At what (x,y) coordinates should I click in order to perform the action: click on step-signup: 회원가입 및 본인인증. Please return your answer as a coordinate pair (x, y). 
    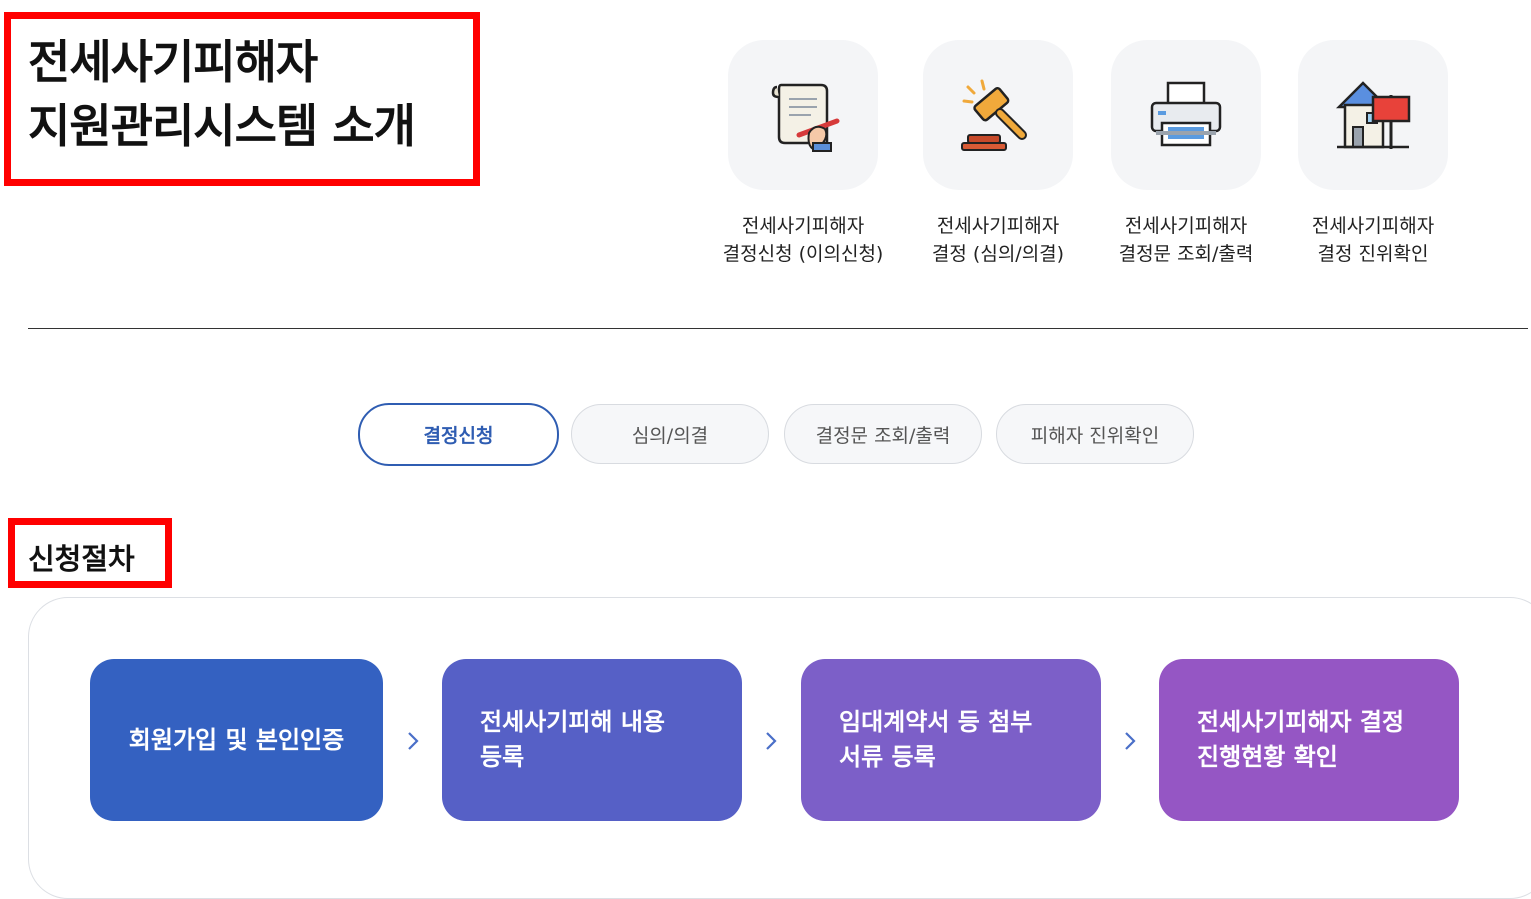
    Looking at the image, I should click on (236, 740).